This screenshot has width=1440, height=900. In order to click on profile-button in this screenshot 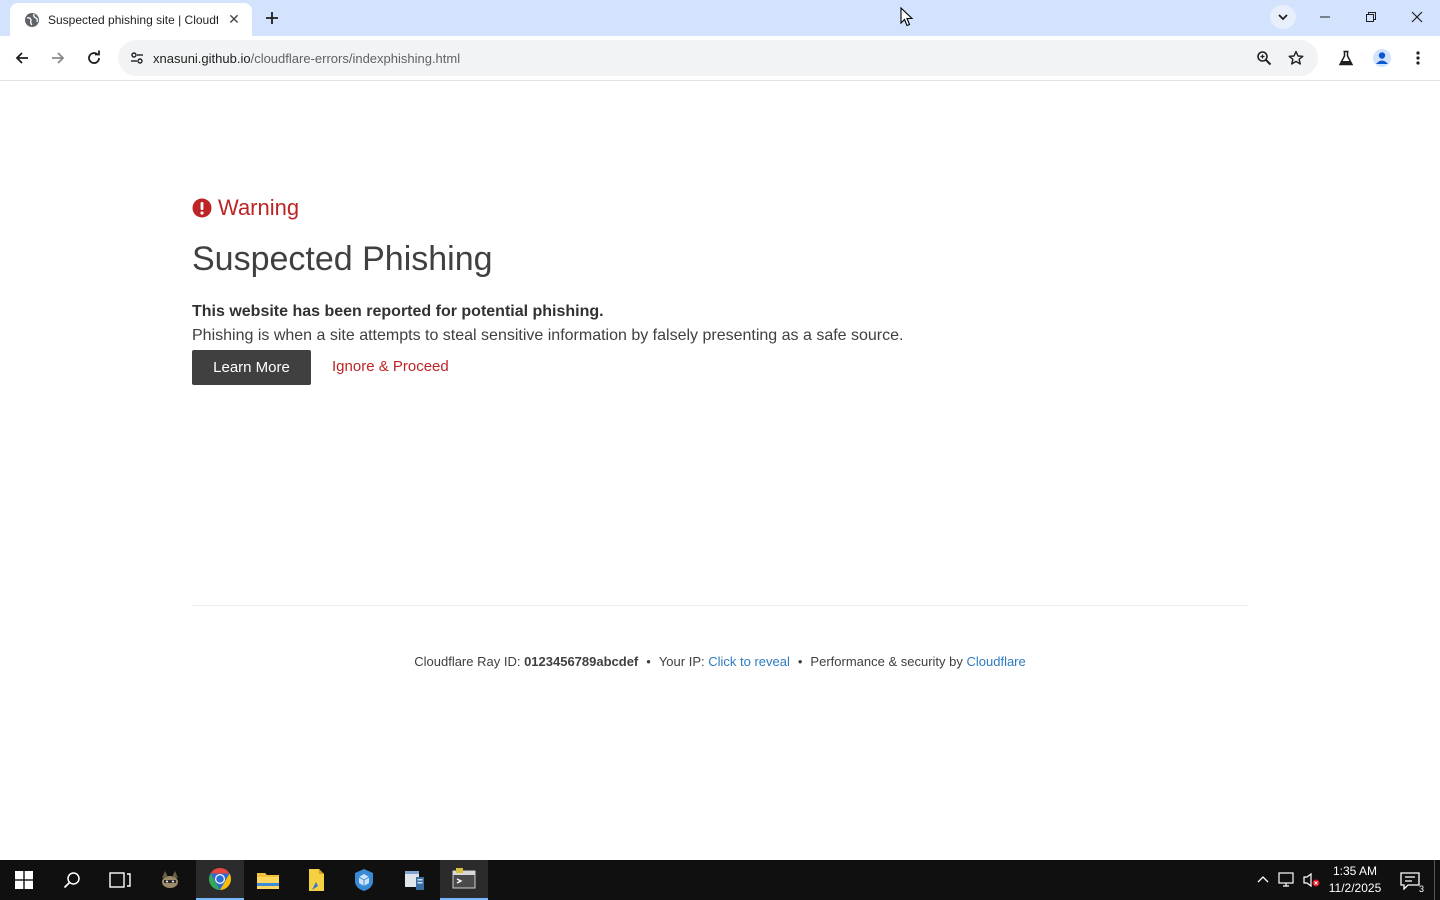, I will do `click(1382, 58)`.